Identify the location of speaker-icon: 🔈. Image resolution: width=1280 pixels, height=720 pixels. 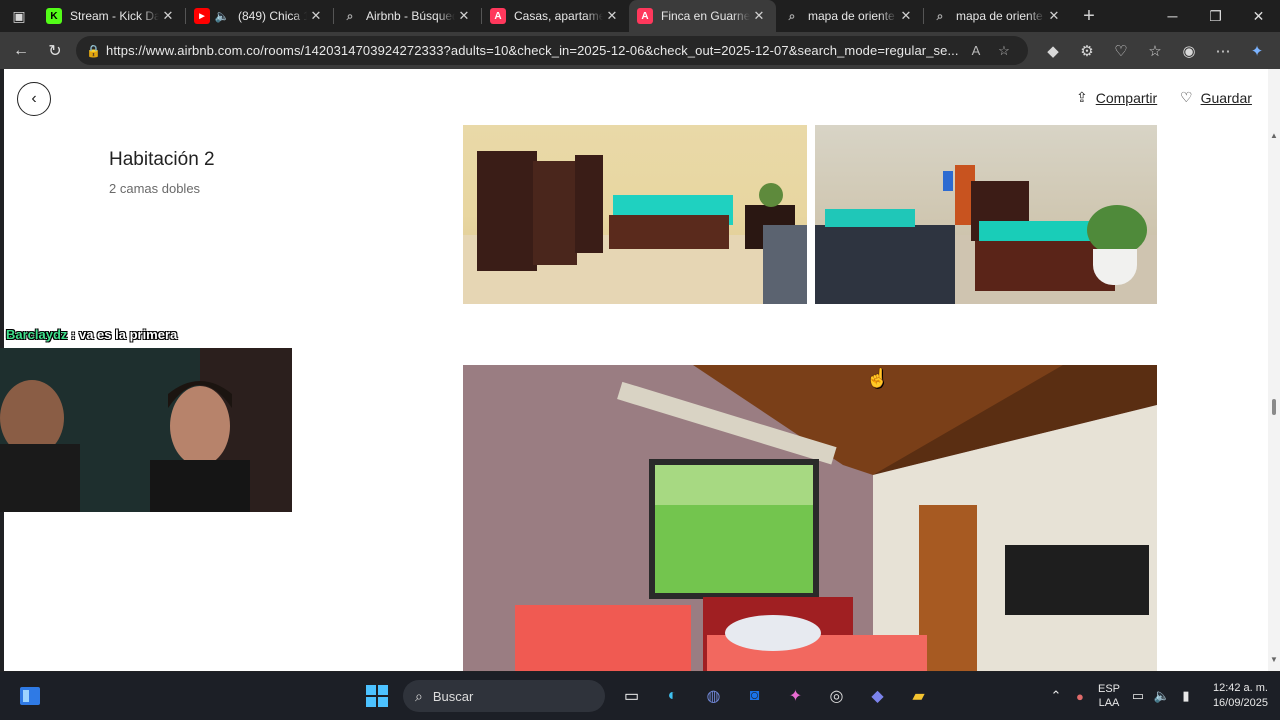
(222, 16).